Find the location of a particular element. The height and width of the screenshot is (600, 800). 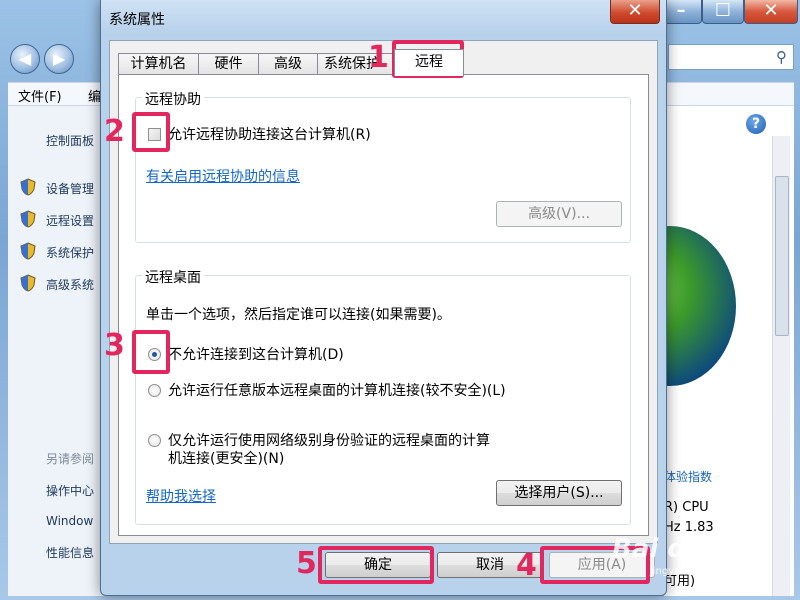

search-icon: ⚲ is located at coordinates (781, 57).